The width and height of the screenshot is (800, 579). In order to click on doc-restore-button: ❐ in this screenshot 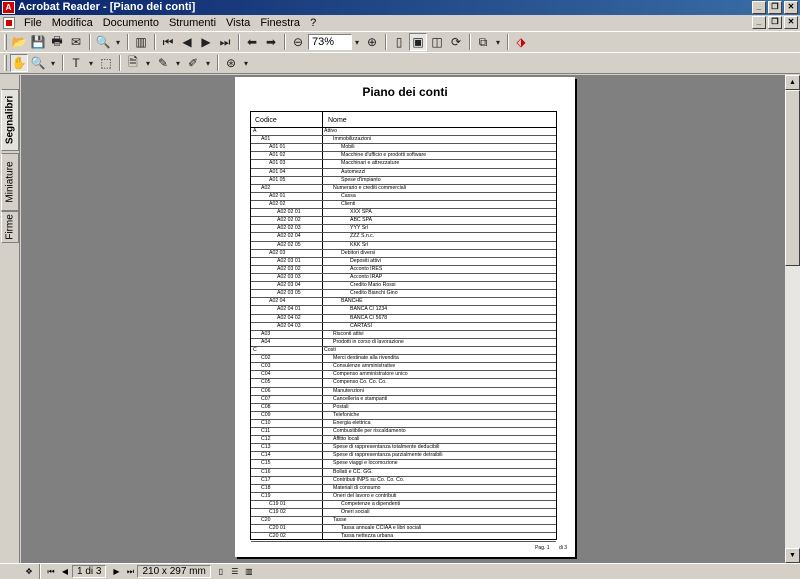, I will do `click(775, 22)`.